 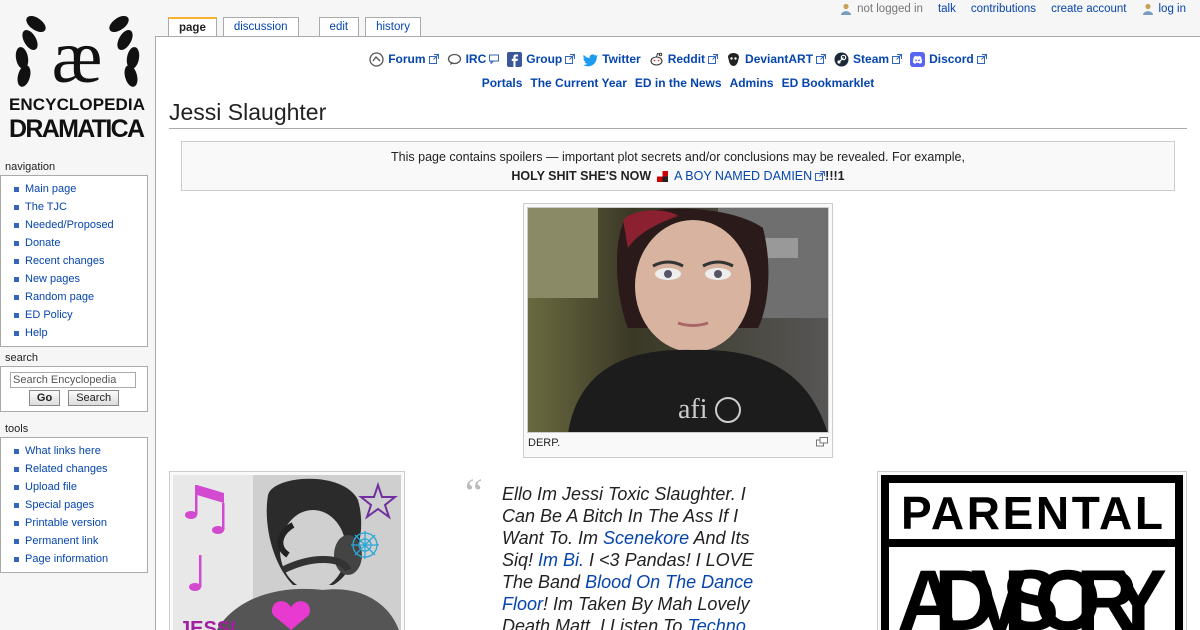 I want to click on svg-text: JESSI, so click(x=207, y=624).